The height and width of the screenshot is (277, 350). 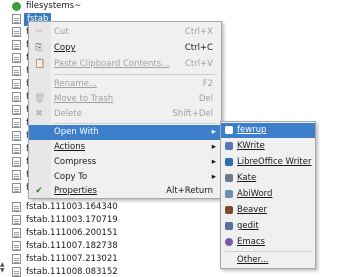 What do you see at coordinates (125, 132) in the screenshot?
I see `menu-item-open-with: Open With ▸` at bounding box center [125, 132].